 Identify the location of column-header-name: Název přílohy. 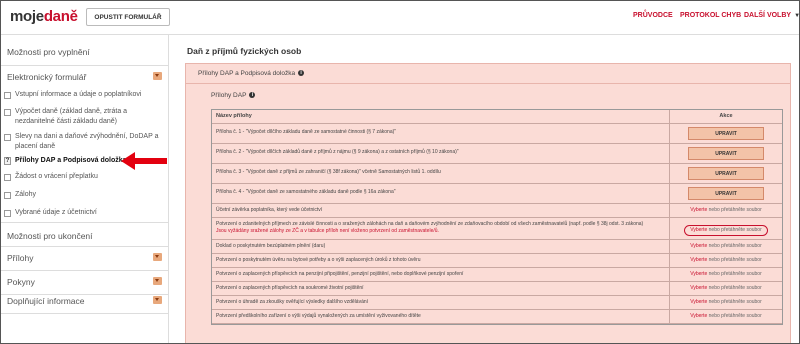
(441, 116).